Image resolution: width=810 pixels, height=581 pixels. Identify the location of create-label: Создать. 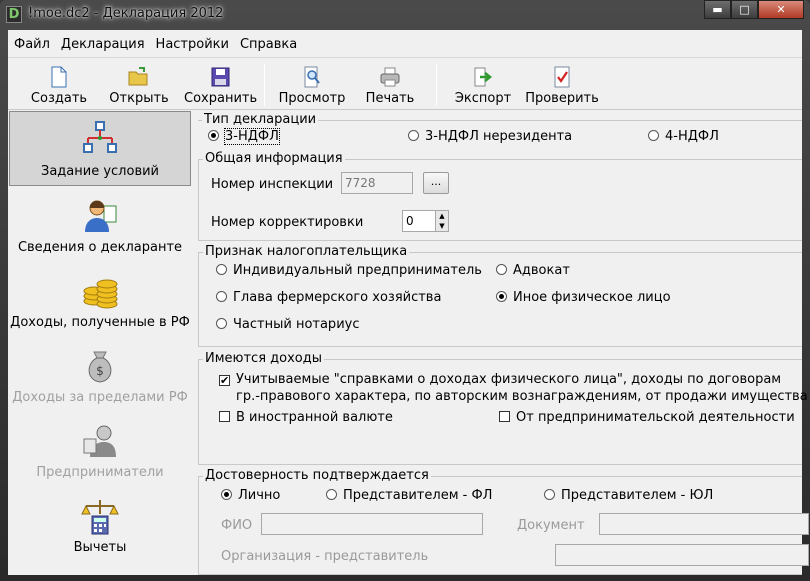
(59, 98).